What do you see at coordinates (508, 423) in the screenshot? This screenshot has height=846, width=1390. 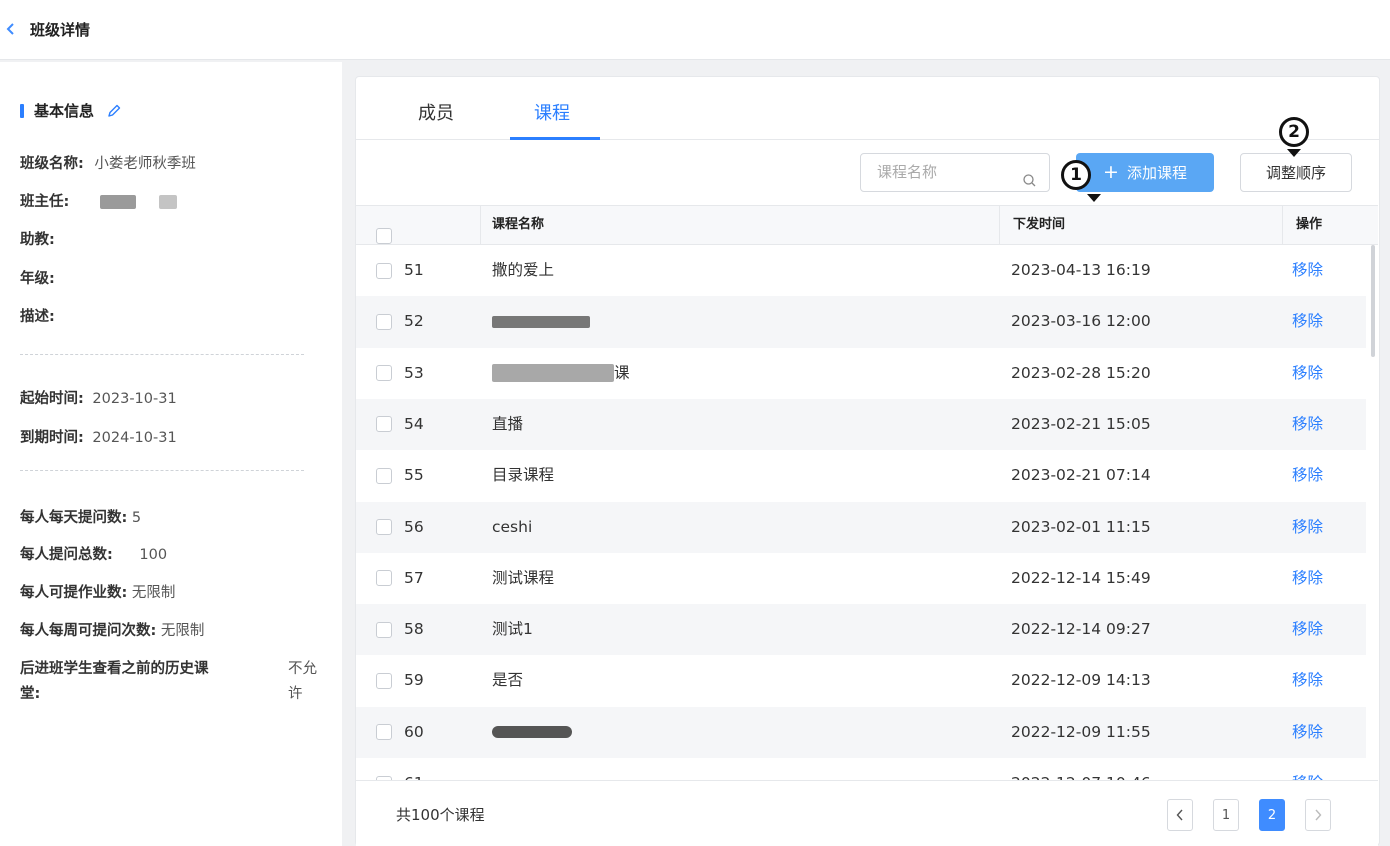 I see `course-name: 直播` at bounding box center [508, 423].